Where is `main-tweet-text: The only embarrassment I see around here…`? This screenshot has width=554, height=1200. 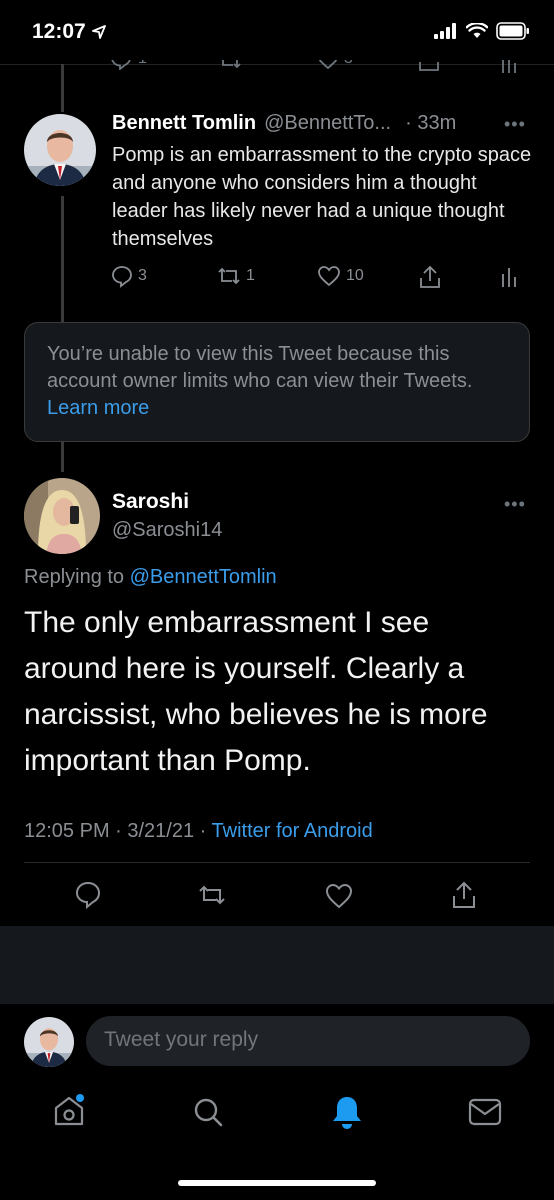 main-tweet-text: The only embarrassment I see around here… is located at coordinates (256, 691).